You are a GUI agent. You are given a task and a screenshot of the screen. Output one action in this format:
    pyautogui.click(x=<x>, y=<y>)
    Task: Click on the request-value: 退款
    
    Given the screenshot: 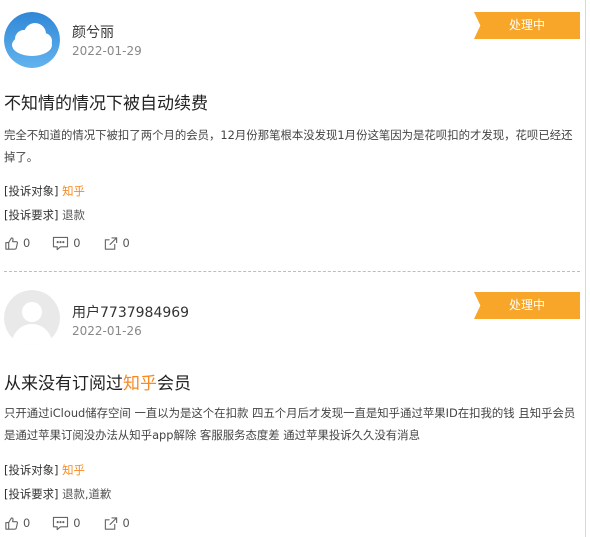 What is the action you would take?
    pyautogui.click(x=73, y=215)
    